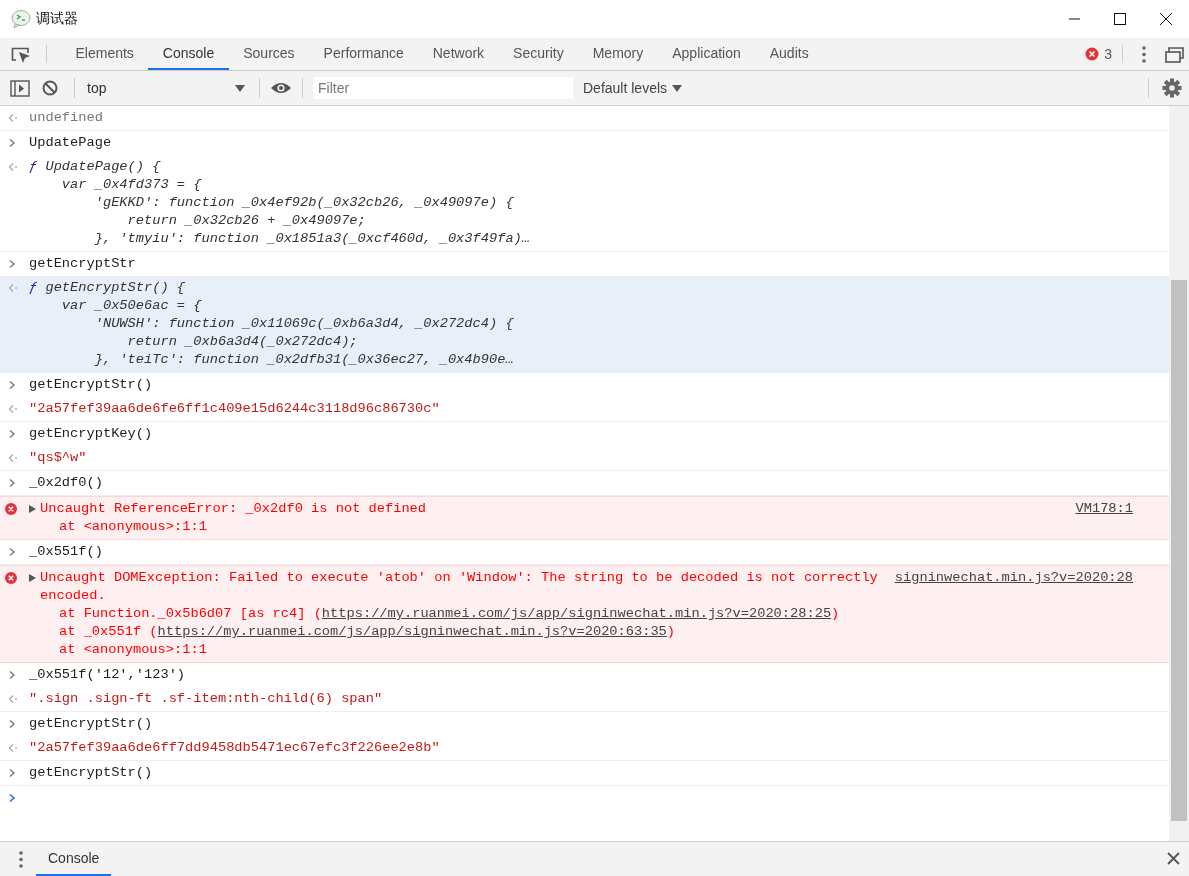  Describe the element at coordinates (167, 88) in the screenshot. I see `context-select: top` at that location.